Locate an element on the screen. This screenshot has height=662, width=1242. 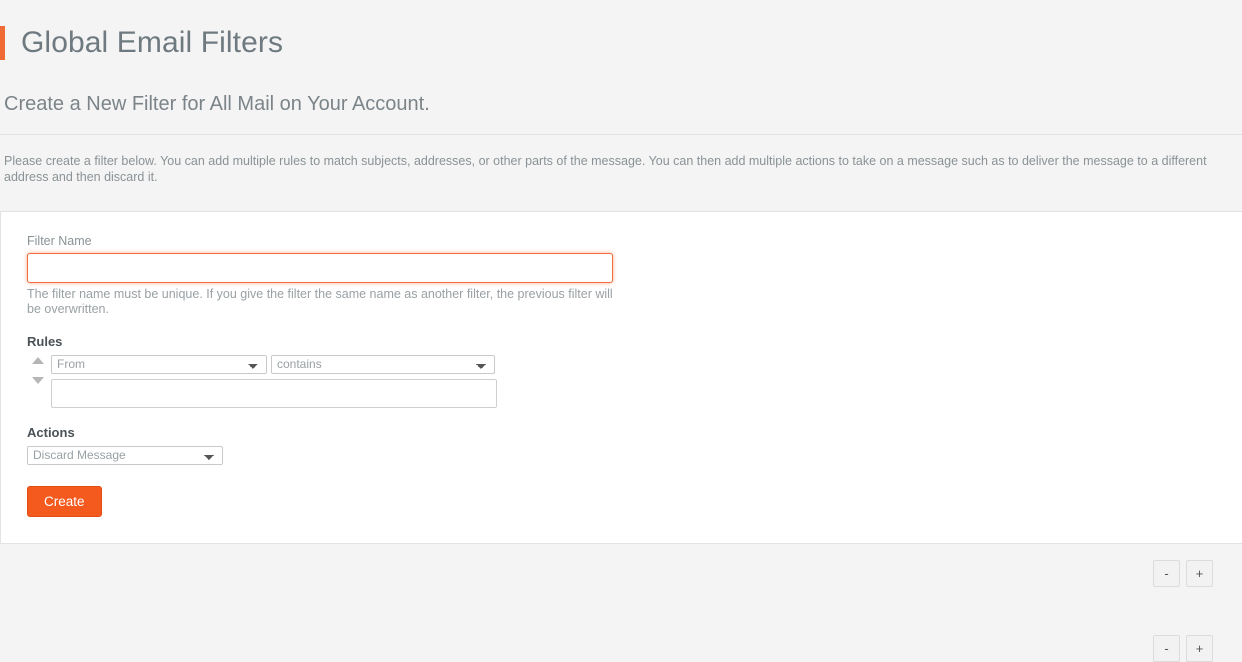
remove-action-button: - is located at coordinates (1166, 648).